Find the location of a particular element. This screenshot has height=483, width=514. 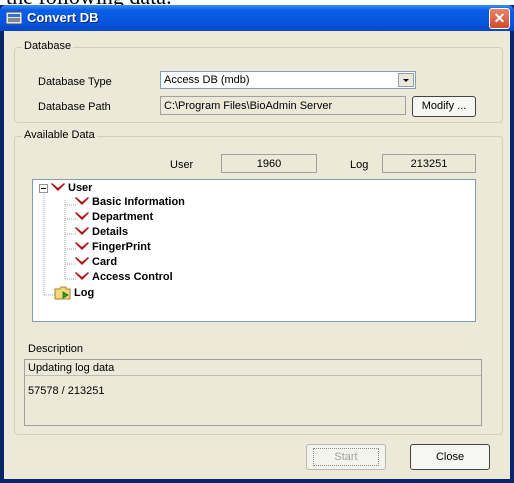

database-path-value: C:\Program Files\BioAdmin Server is located at coordinates (248, 106).